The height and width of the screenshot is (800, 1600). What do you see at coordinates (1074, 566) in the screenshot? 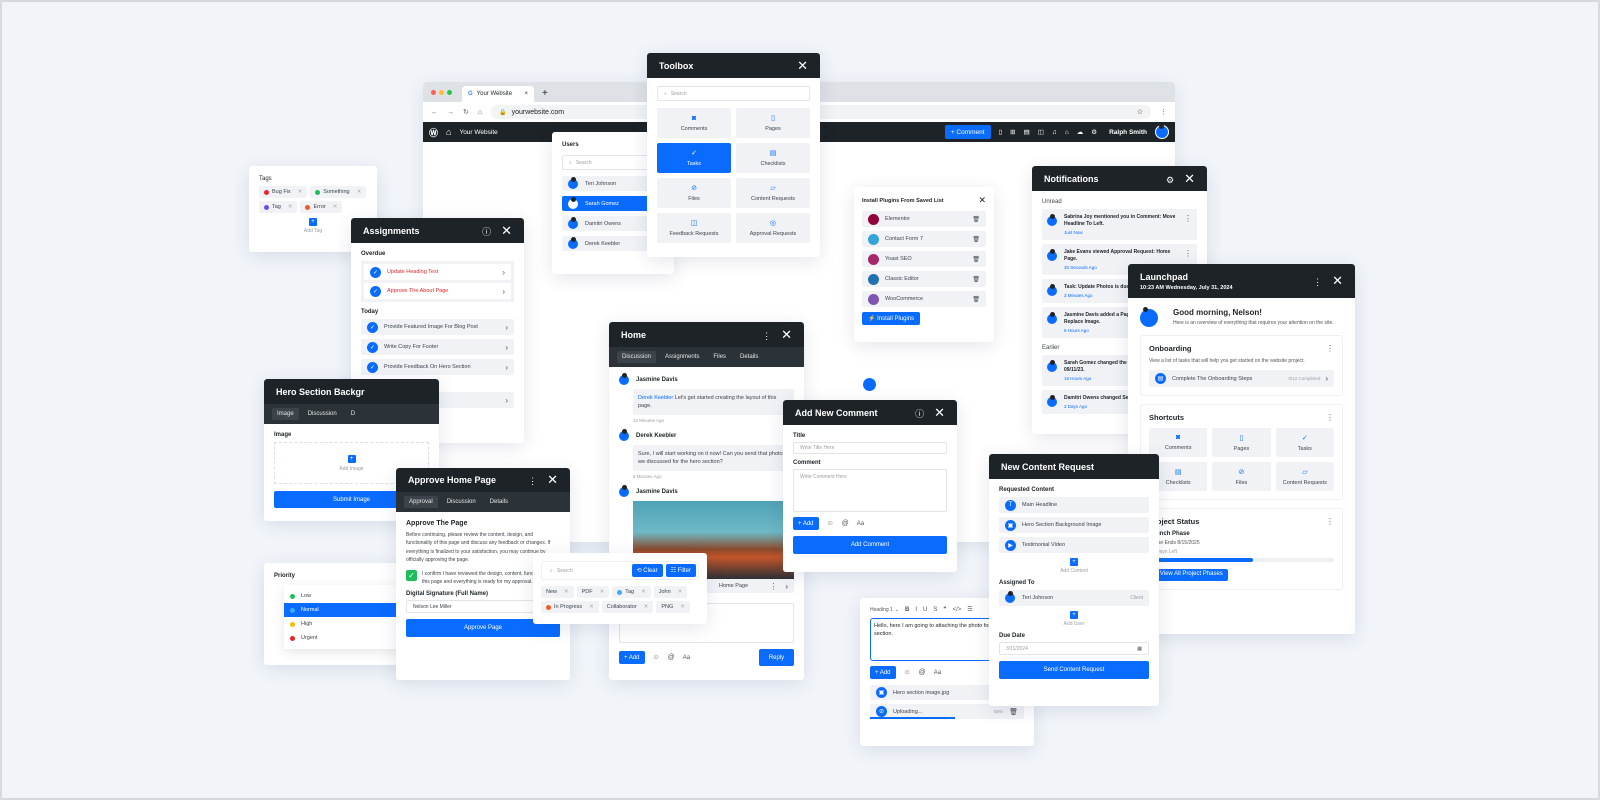
I see `add-content-button: + Add Content` at bounding box center [1074, 566].